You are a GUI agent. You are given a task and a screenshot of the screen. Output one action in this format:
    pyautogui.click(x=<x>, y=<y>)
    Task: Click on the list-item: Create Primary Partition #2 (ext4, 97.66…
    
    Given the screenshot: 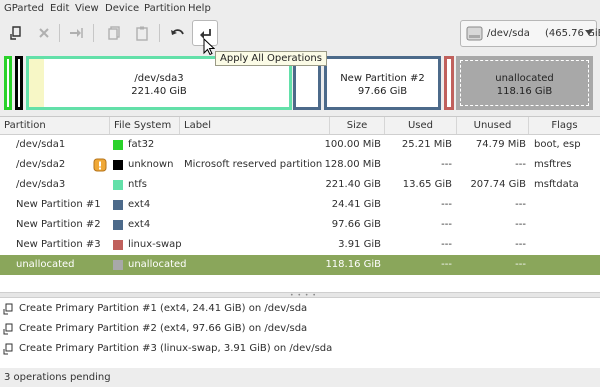 What is the action you would take?
    pyautogui.click(x=300, y=329)
    